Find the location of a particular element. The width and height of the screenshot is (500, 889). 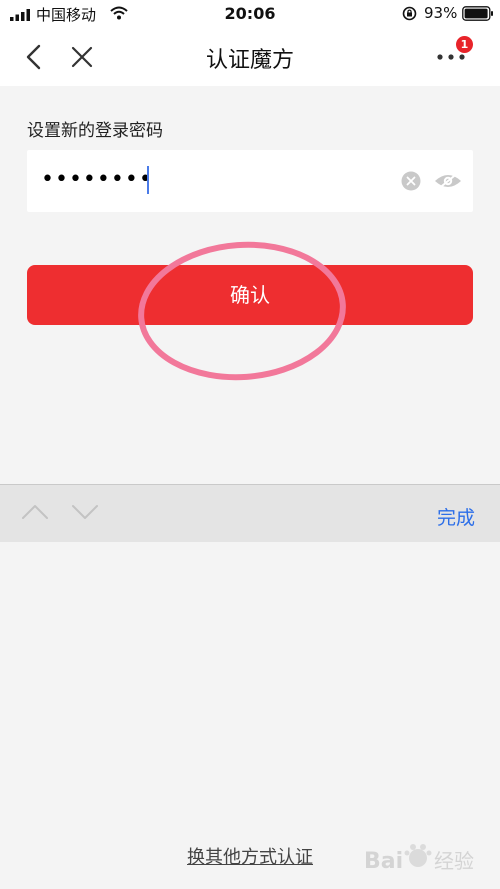

eye-icon is located at coordinates (448, 181).